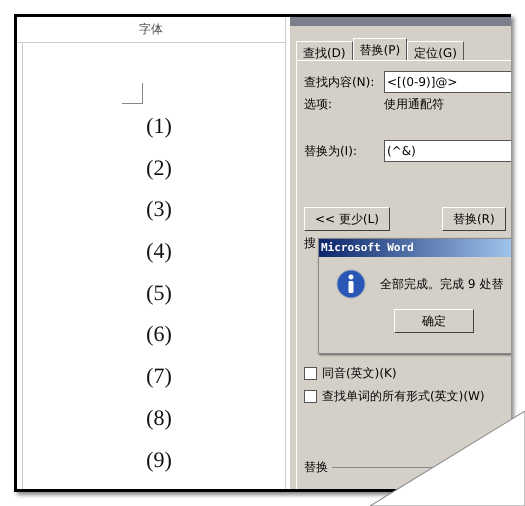 The image size is (525, 506). Describe the element at coordinates (434, 321) in the screenshot. I see `ok-button: 确定` at that location.